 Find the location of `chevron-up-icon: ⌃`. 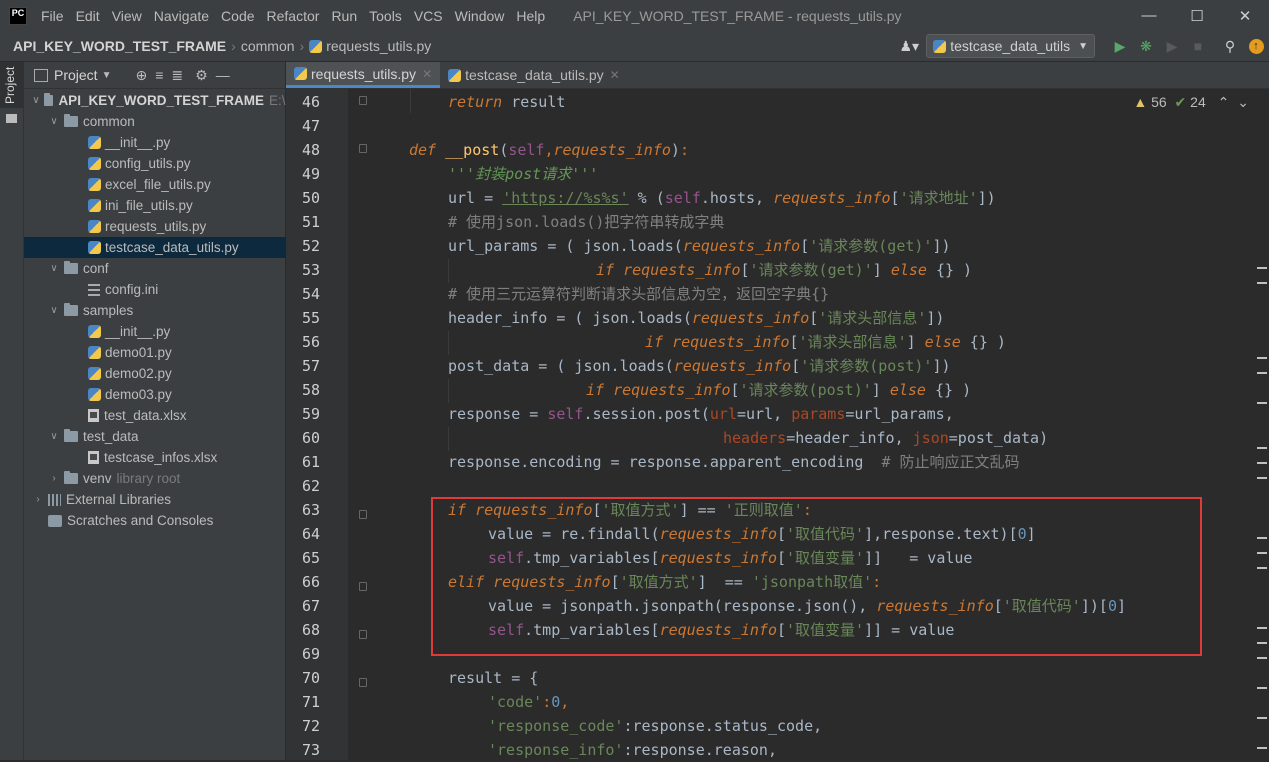

chevron-up-icon: ⌃ is located at coordinates (1224, 102).